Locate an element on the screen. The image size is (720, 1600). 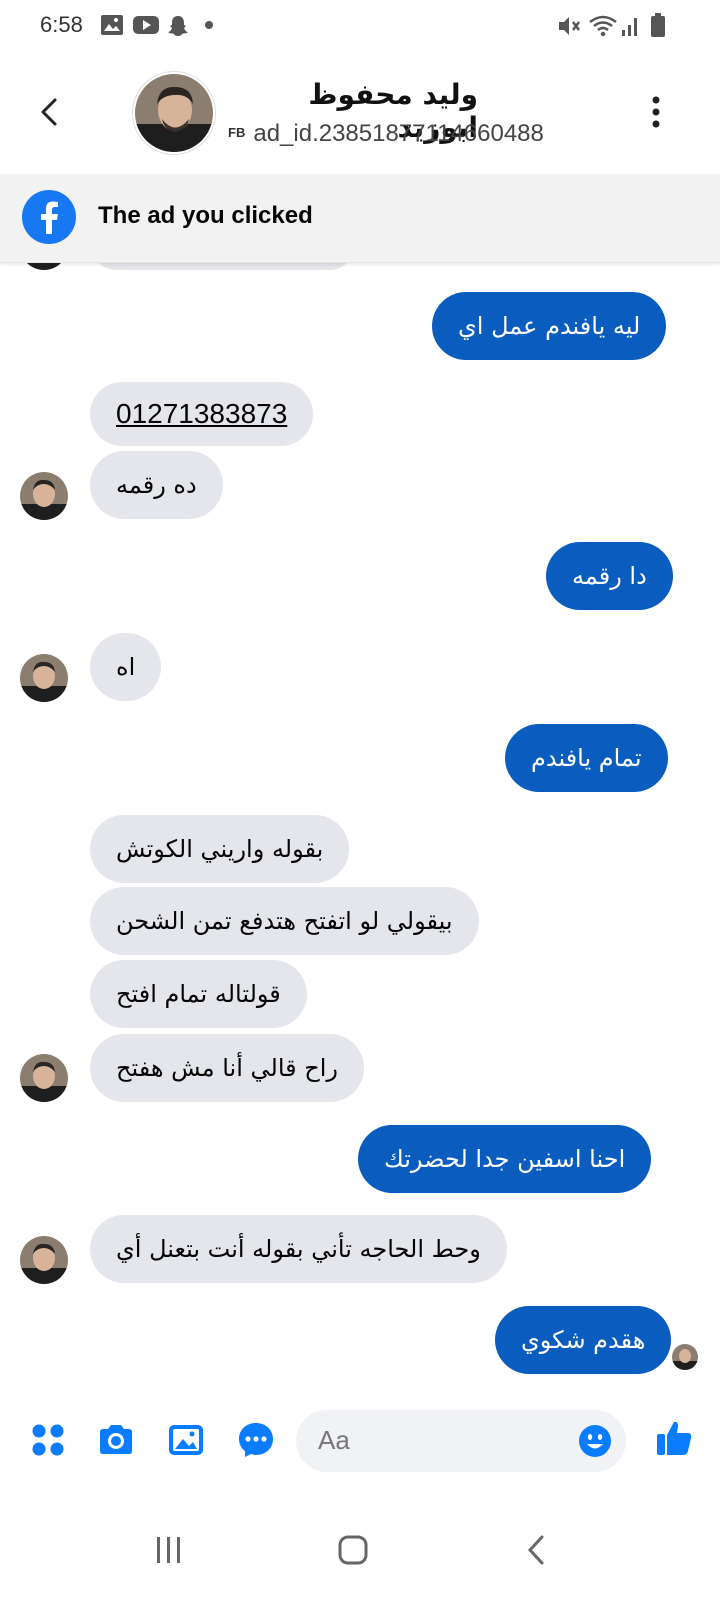
messenger-chat-icon is located at coordinates (256, 1440).